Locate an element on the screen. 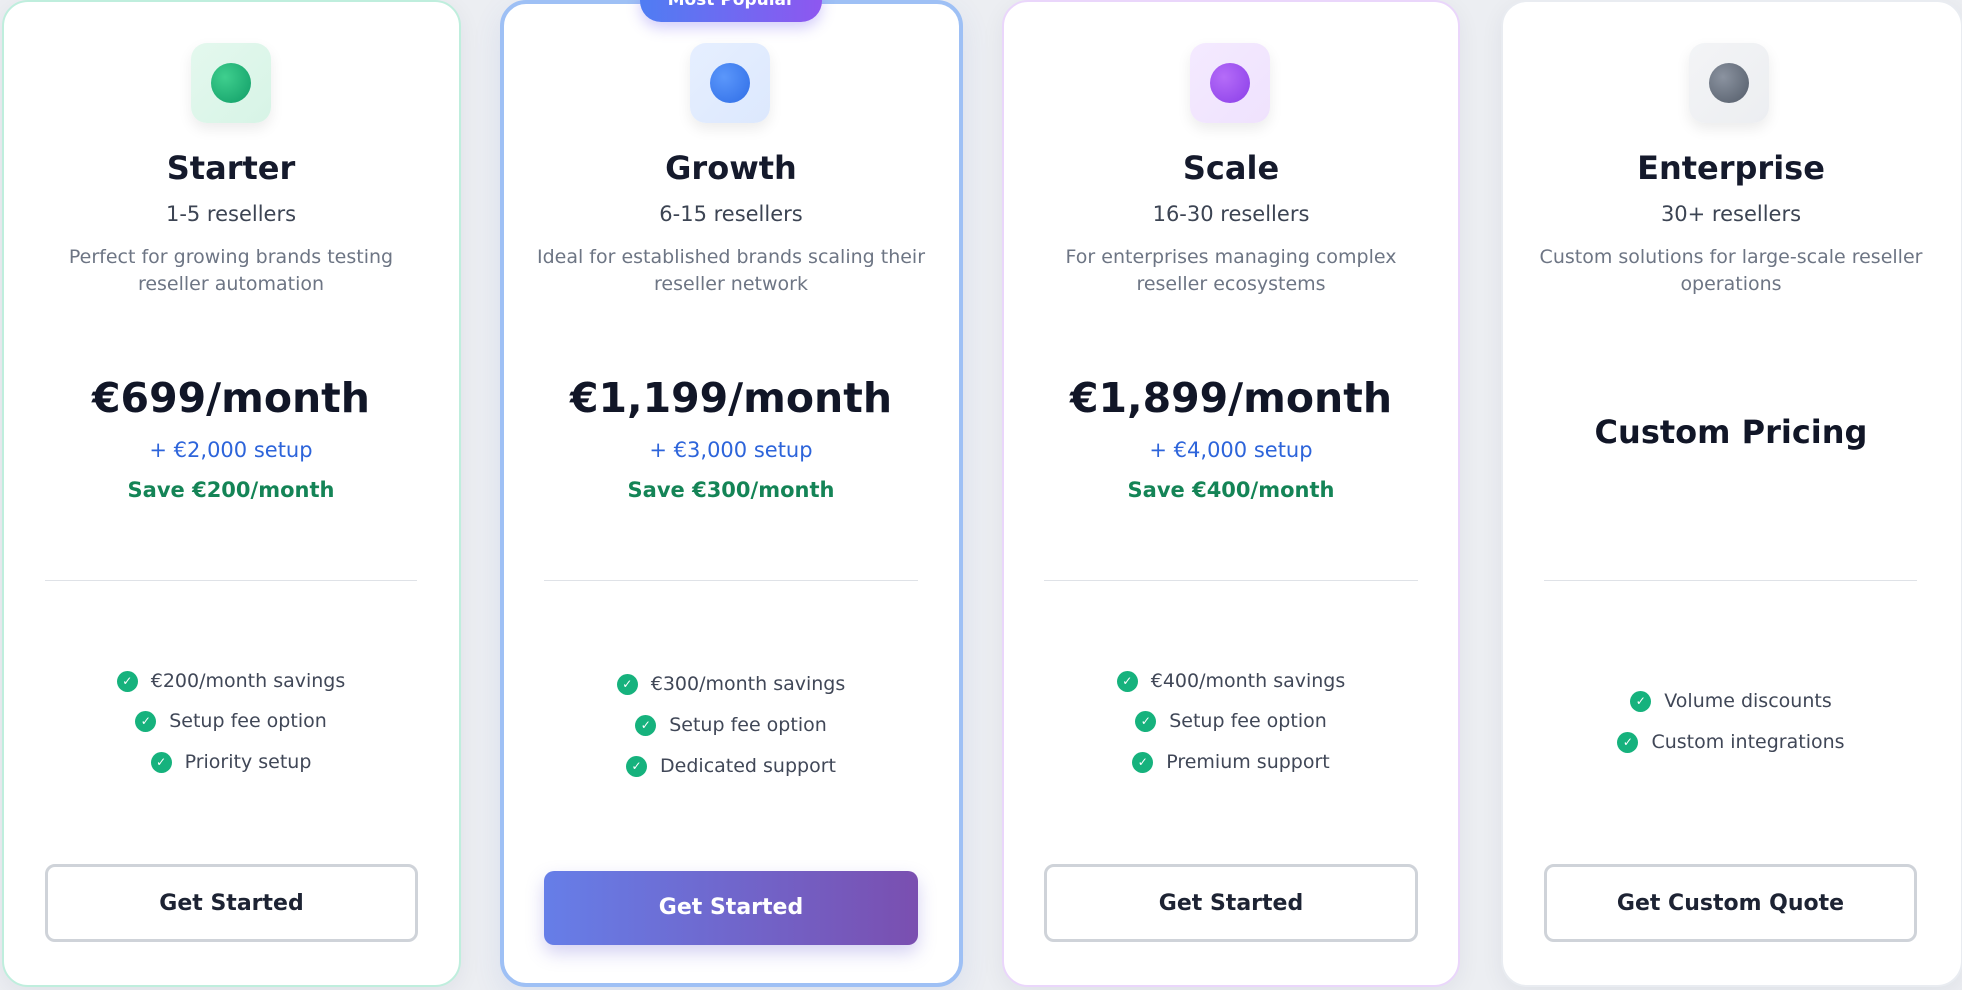 The height and width of the screenshot is (990, 1962). plan-resellers-growth: 6-15 resellers is located at coordinates (731, 214).